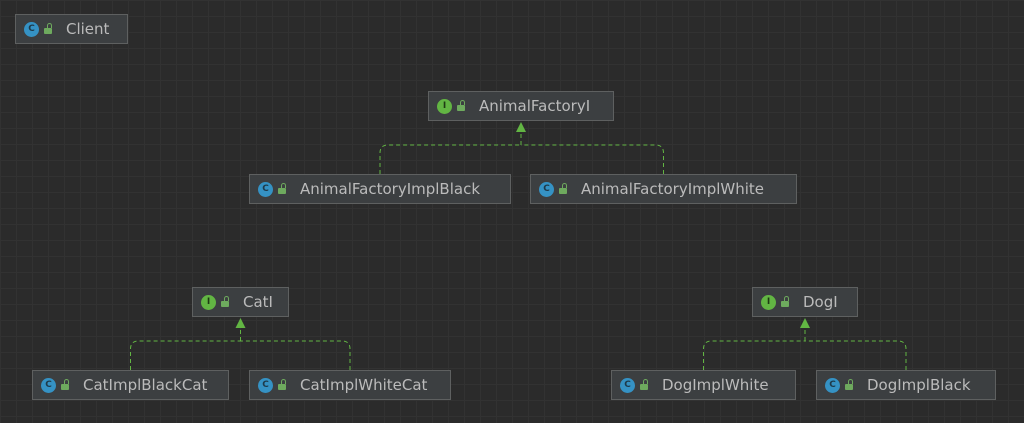 The height and width of the screenshot is (423, 1024). I want to click on class-node-animalfactoryimplwhite: C AnimalFactoryImplWhite, so click(663, 189).